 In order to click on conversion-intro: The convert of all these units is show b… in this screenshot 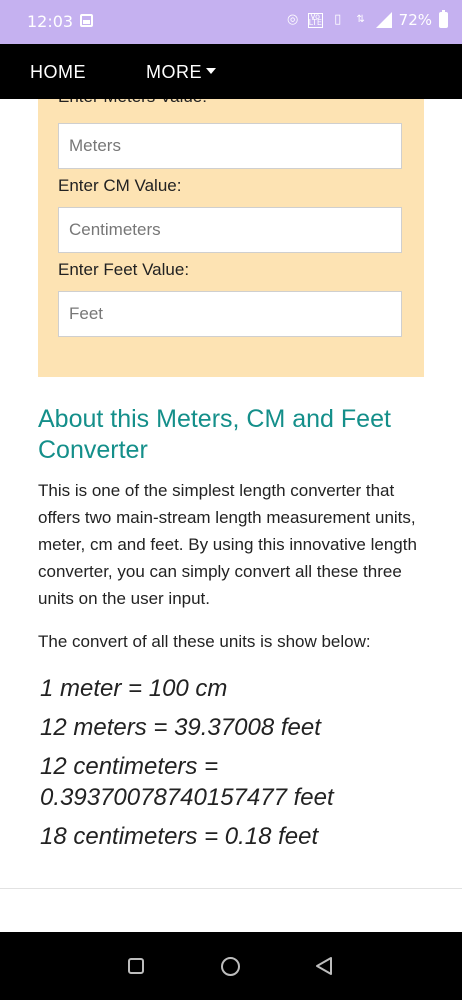, I will do `click(204, 641)`.